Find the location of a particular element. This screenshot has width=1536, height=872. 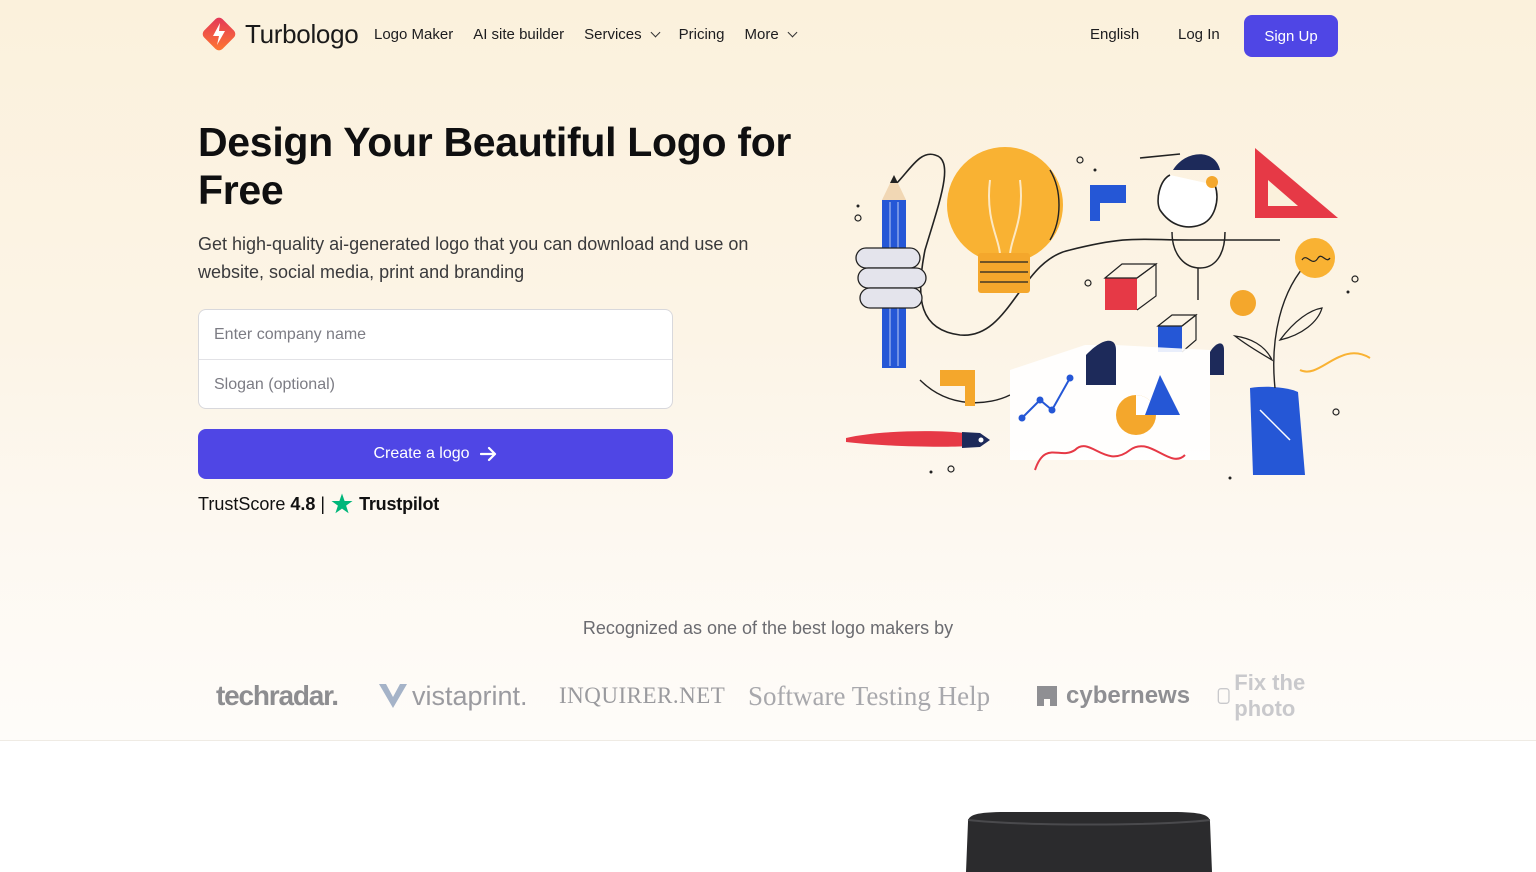

brand-text: cybernews is located at coordinates (1128, 695).